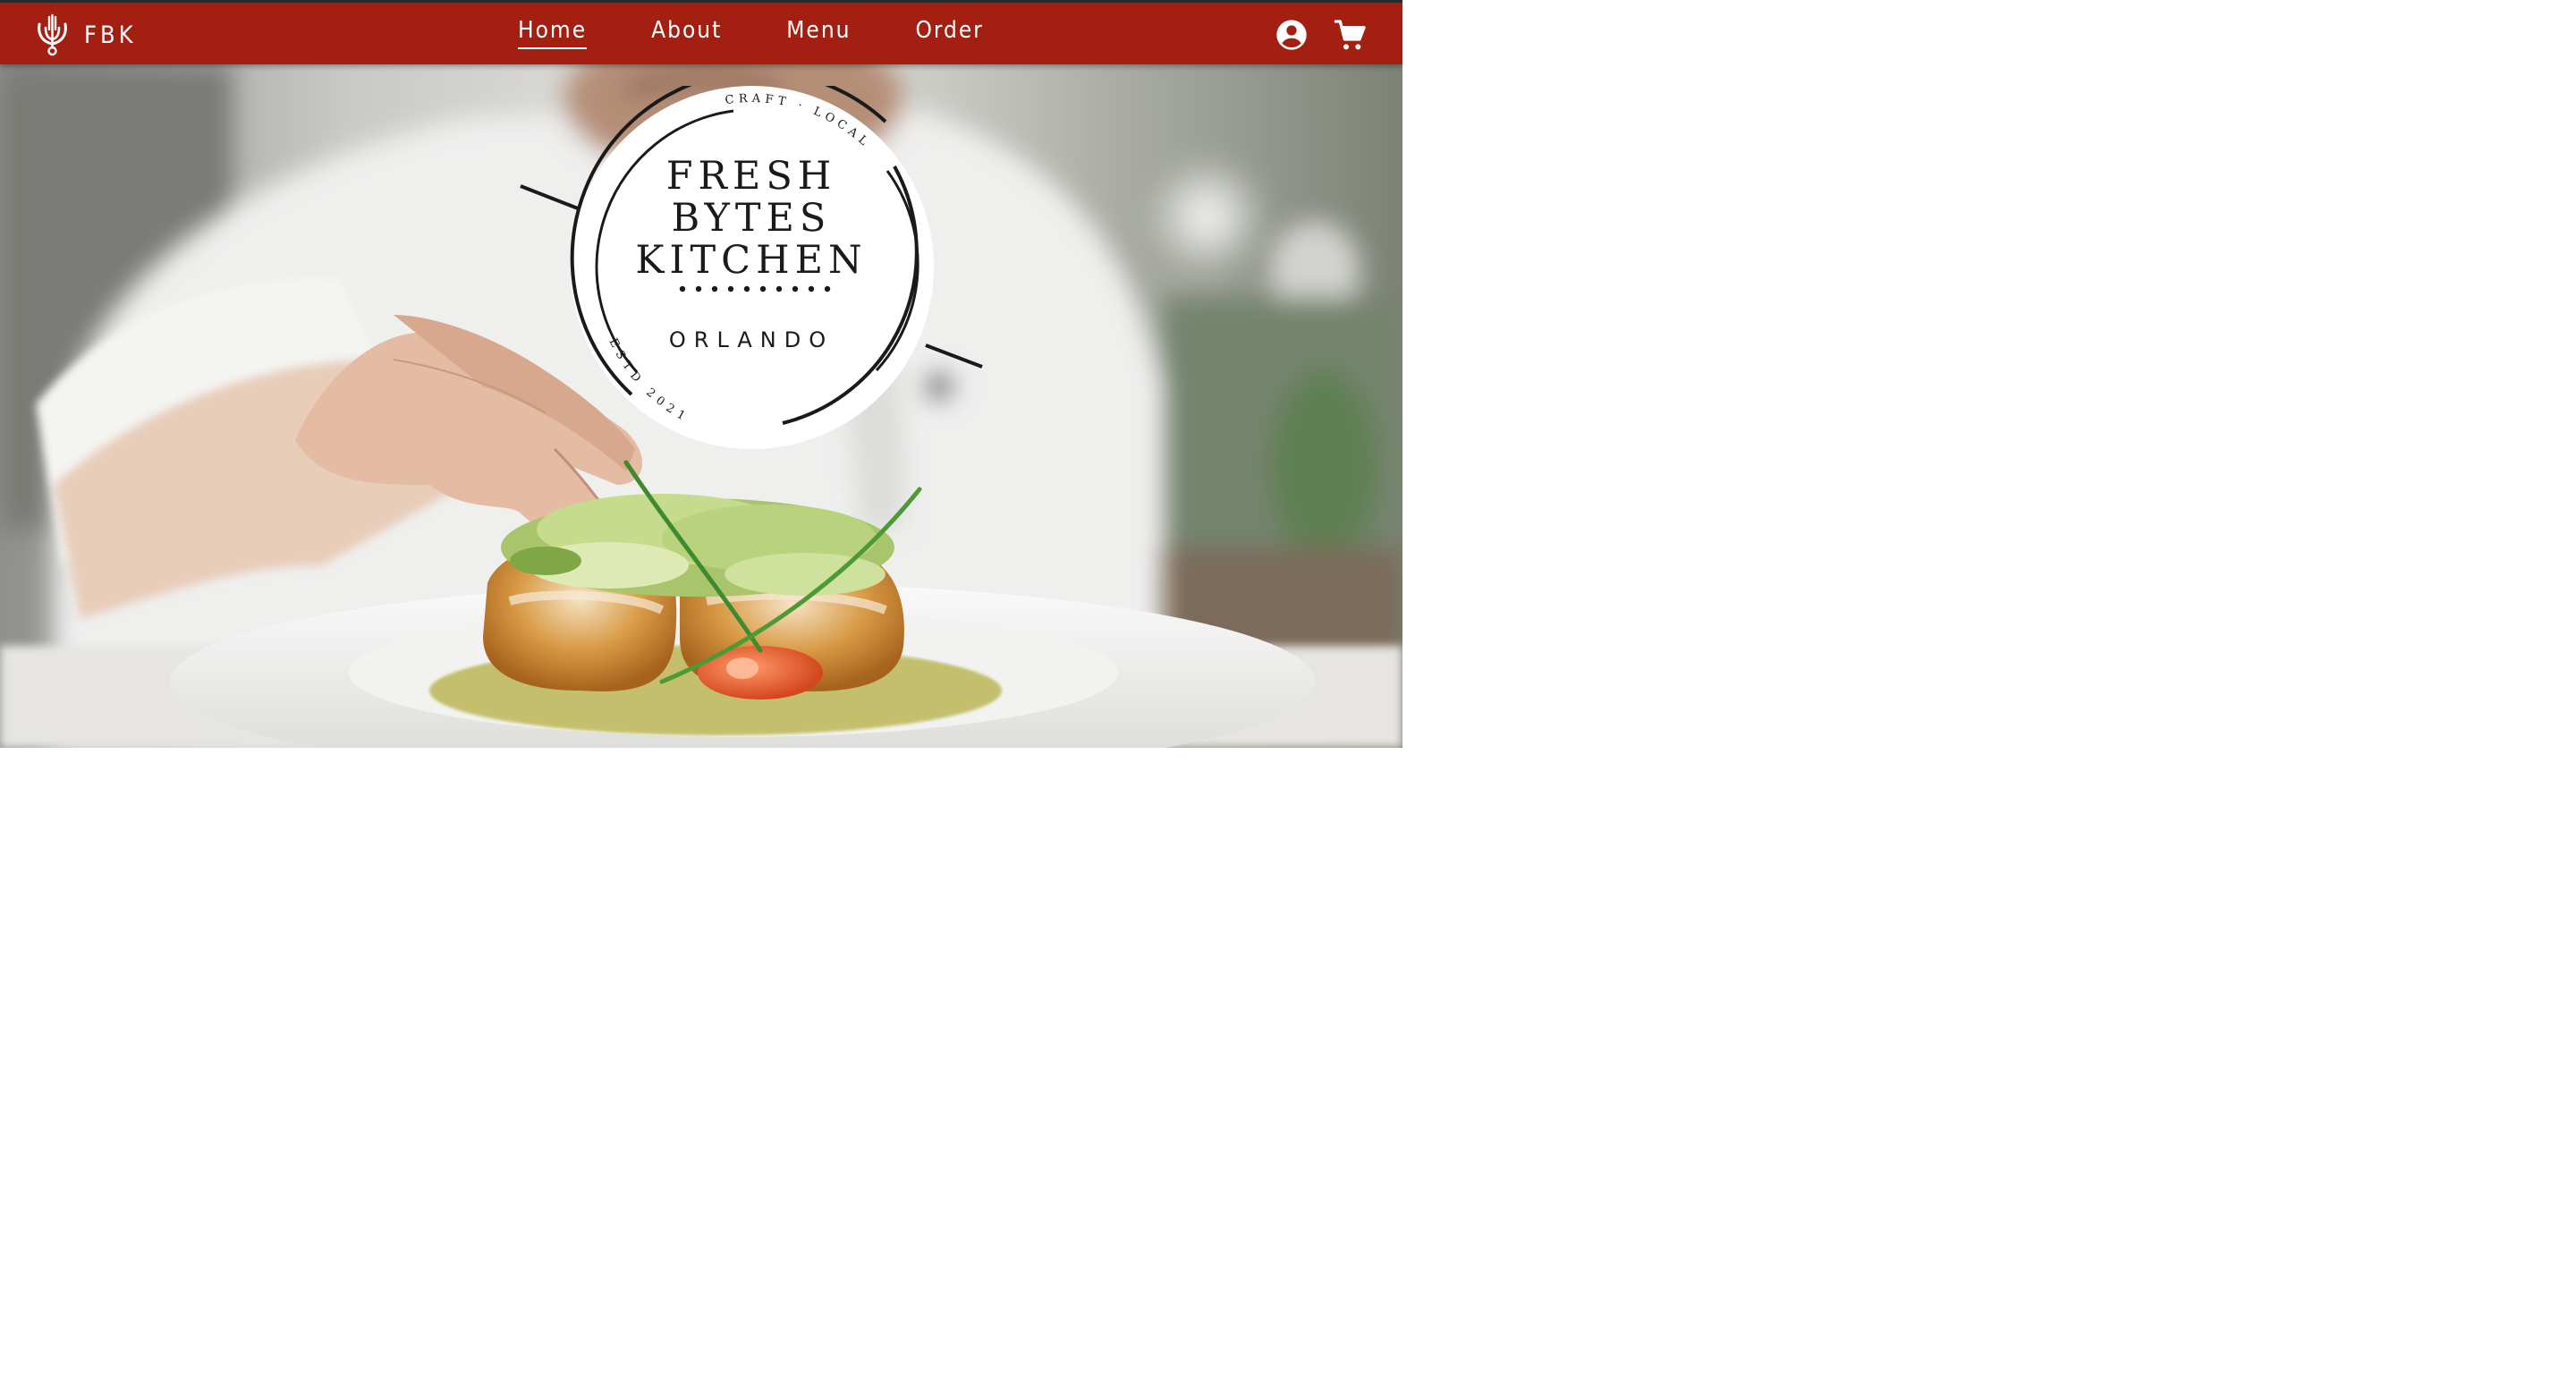 Image resolution: width=2576 pixels, height=1374 pixels. Describe the element at coordinates (52, 34) in the screenshot. I see `fork-utensil-logo-icon` at that location.